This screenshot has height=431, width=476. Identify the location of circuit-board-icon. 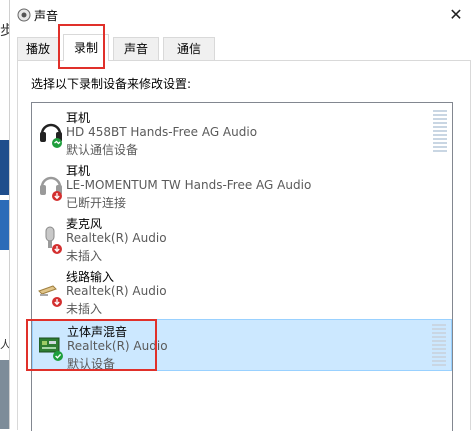
(51, 349).